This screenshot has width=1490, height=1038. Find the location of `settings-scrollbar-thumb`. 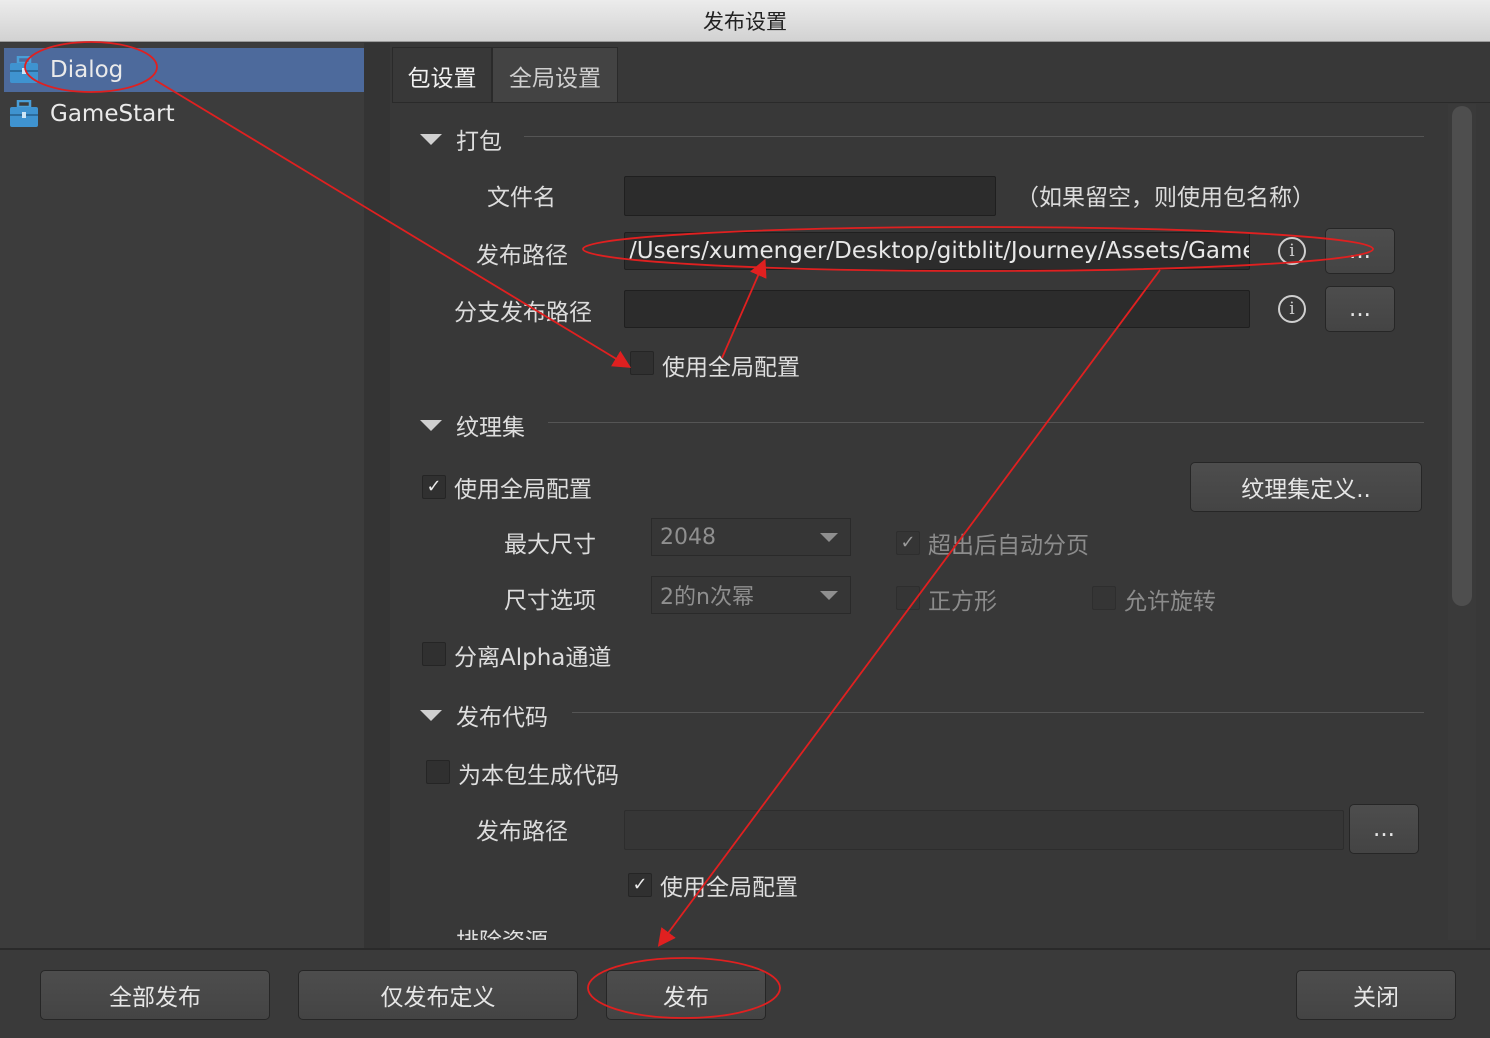

settings-scrollbar-thumb is located at coordinates (1462, 356).